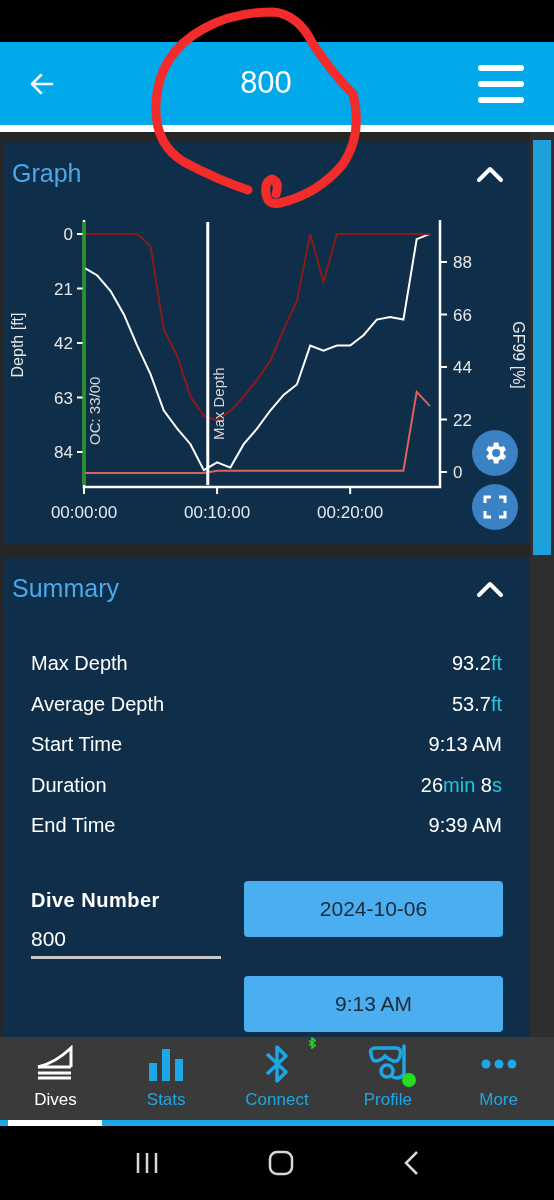 This screenshot has width=554, height=1200. What do you see at coordinates (476, 704) in the screenshot?
I see `stat-value: 53.7ft` at bounding box center [476, 704].